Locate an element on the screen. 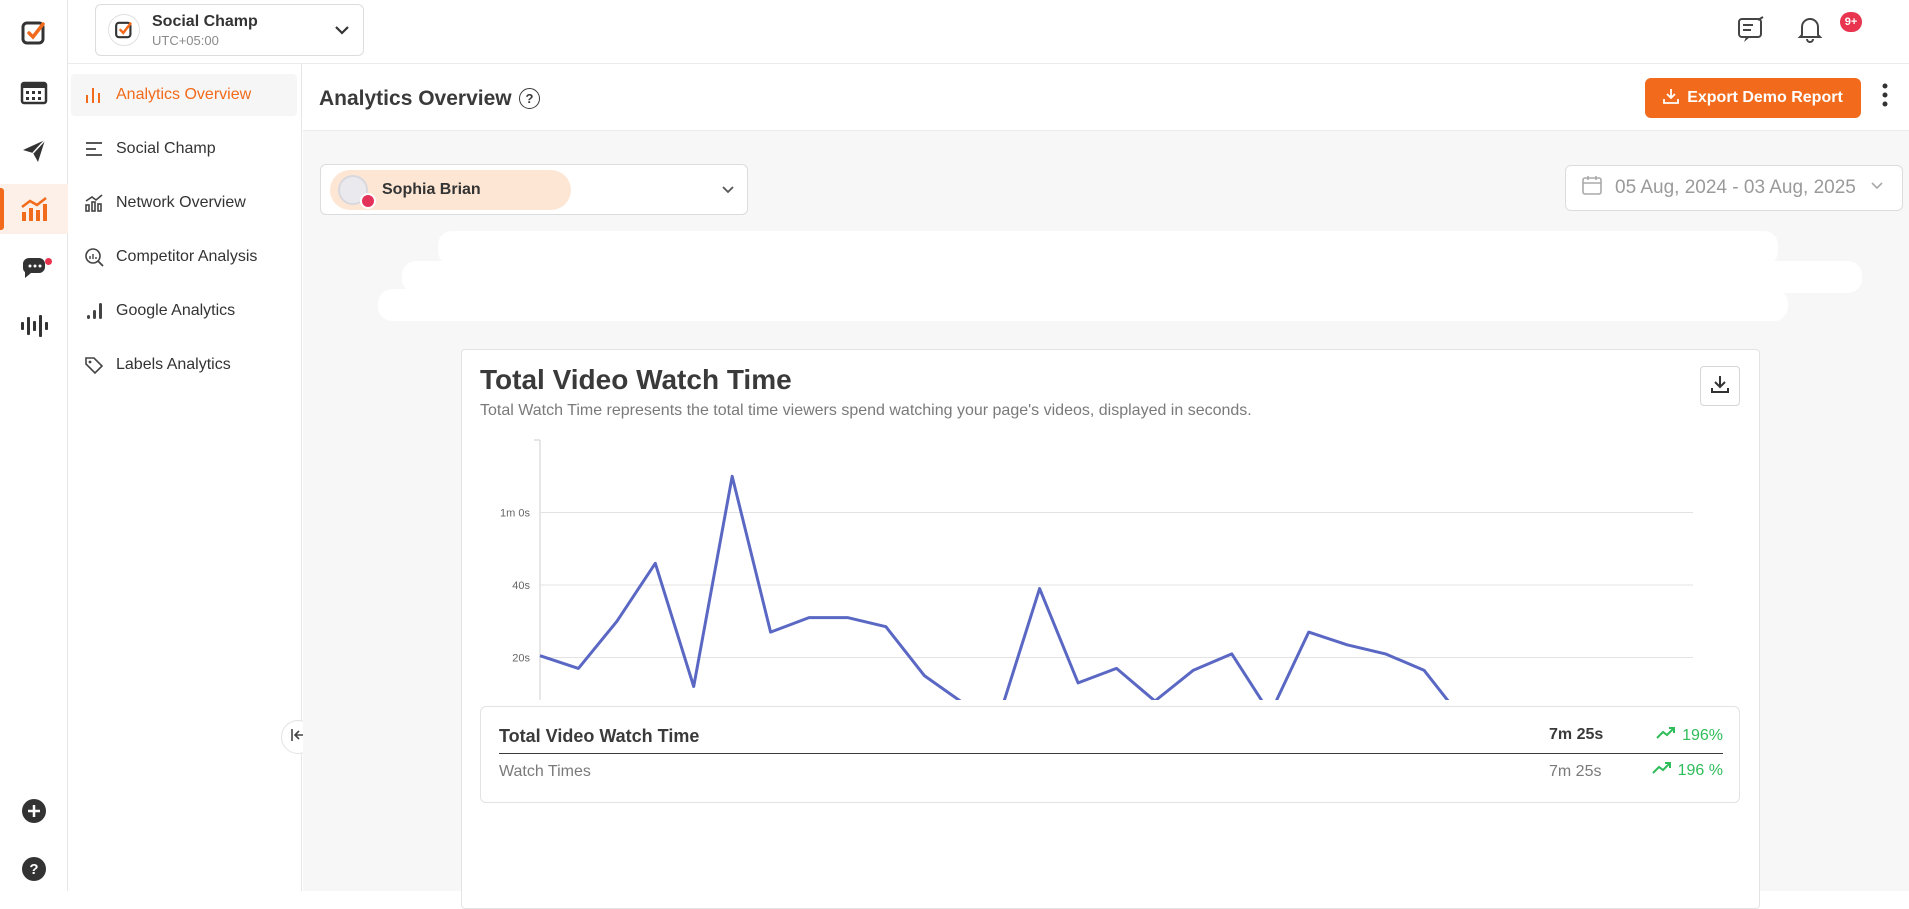 This screenshot has height=909, width=1909. magnifier-chart-icon is located at coordinates (94, 257).